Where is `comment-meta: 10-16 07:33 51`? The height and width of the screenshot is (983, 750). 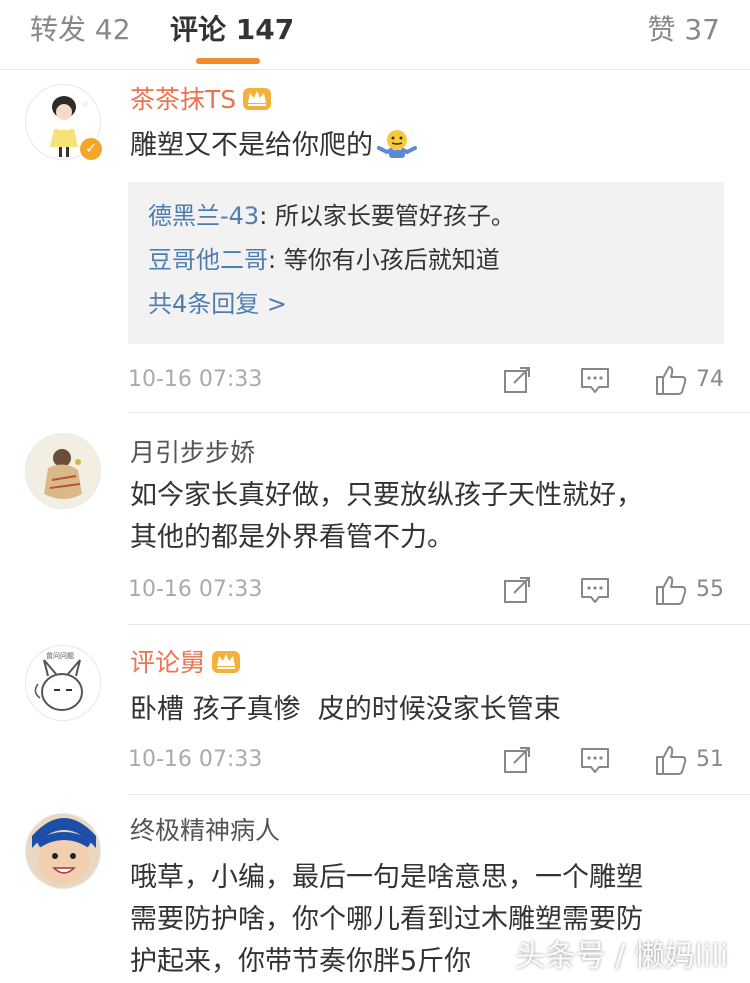
comment-meta: 10-16 07:33 51 is located at coordinates (439, 760).